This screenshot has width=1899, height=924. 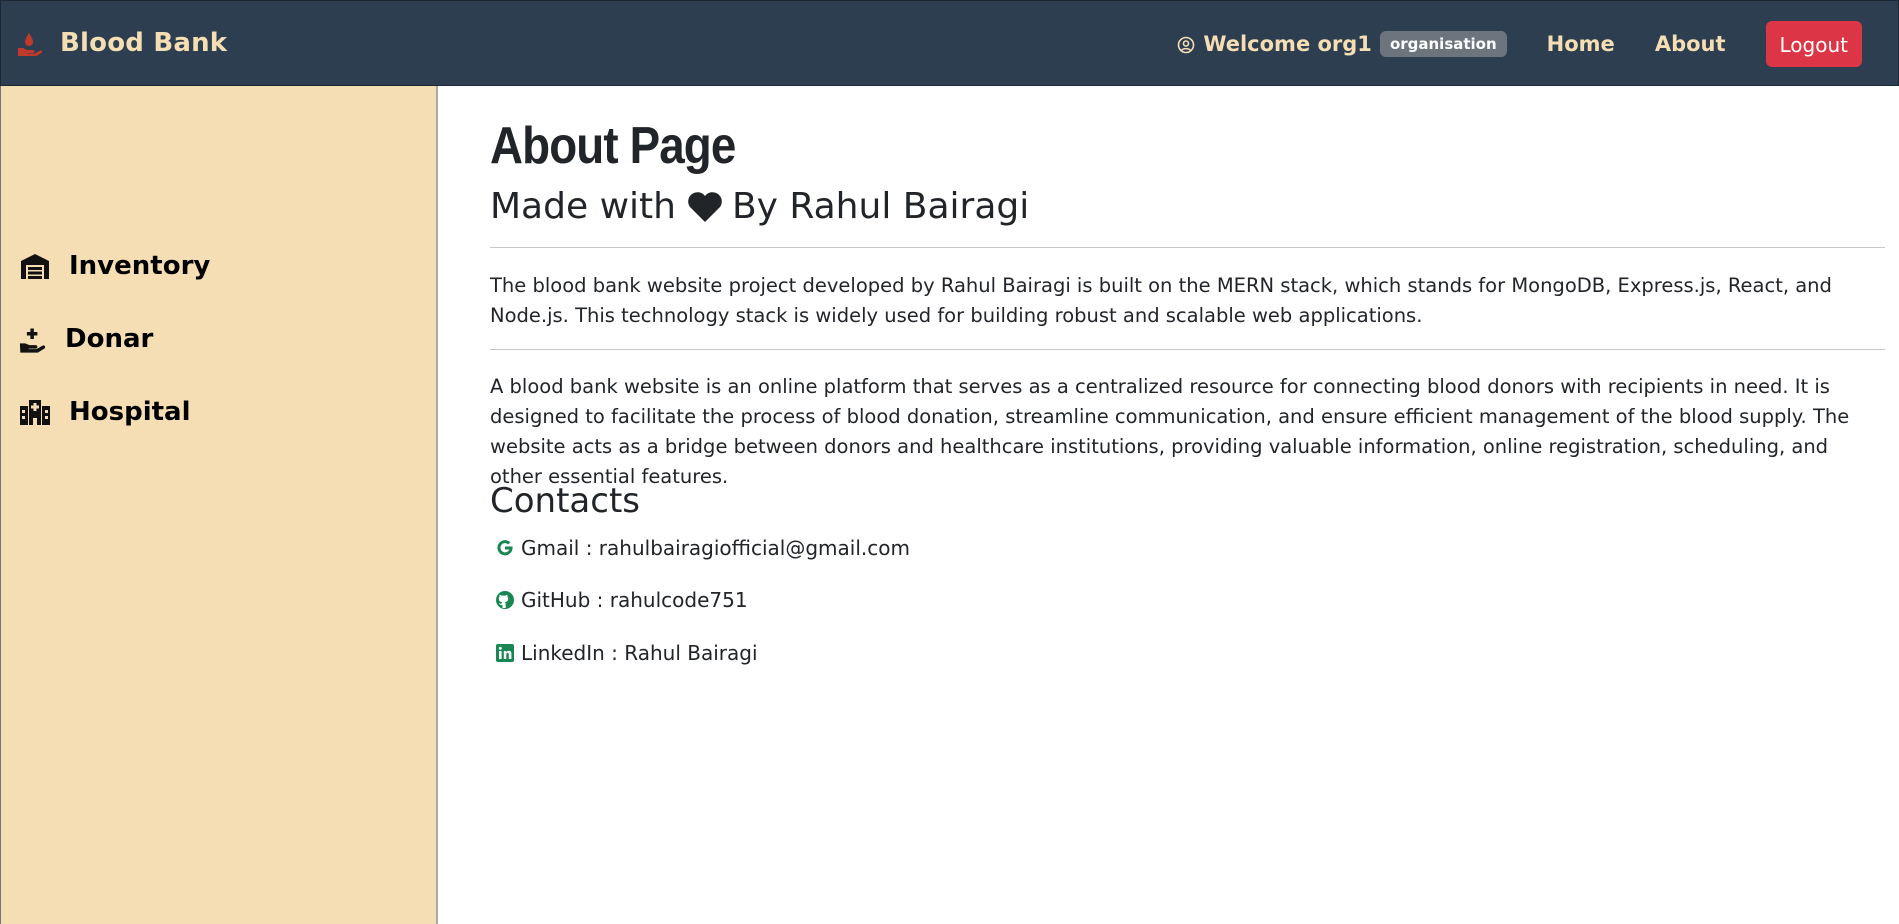 I want to click on contact-linkedin: LinkedIn : Rahul Bairagi, so click(x=626, y=653).